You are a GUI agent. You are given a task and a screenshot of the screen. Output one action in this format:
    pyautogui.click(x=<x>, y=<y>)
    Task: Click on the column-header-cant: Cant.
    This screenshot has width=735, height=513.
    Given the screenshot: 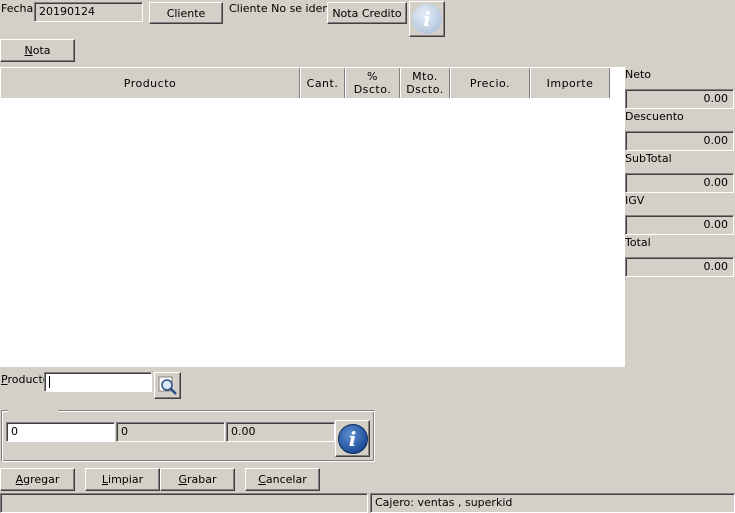 What is the action you would take?
    pyautogui.click(x=322, y=83)
    